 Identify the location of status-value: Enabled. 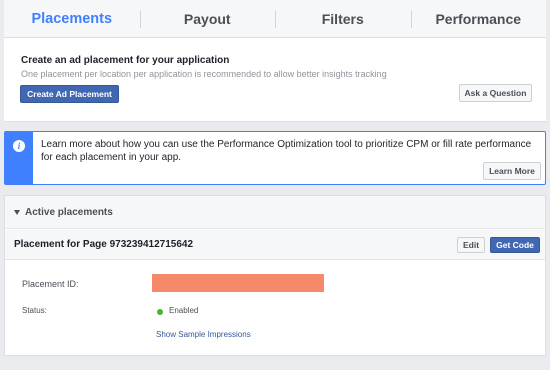
(184, 310).